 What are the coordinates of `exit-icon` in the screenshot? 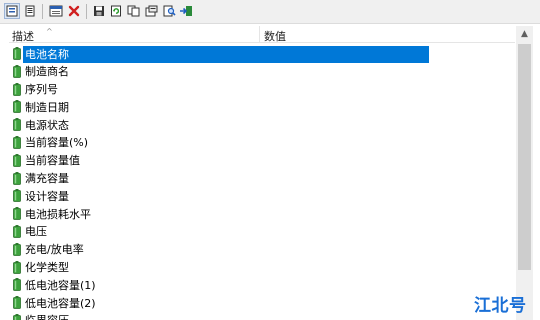 It's located at (186, 11).